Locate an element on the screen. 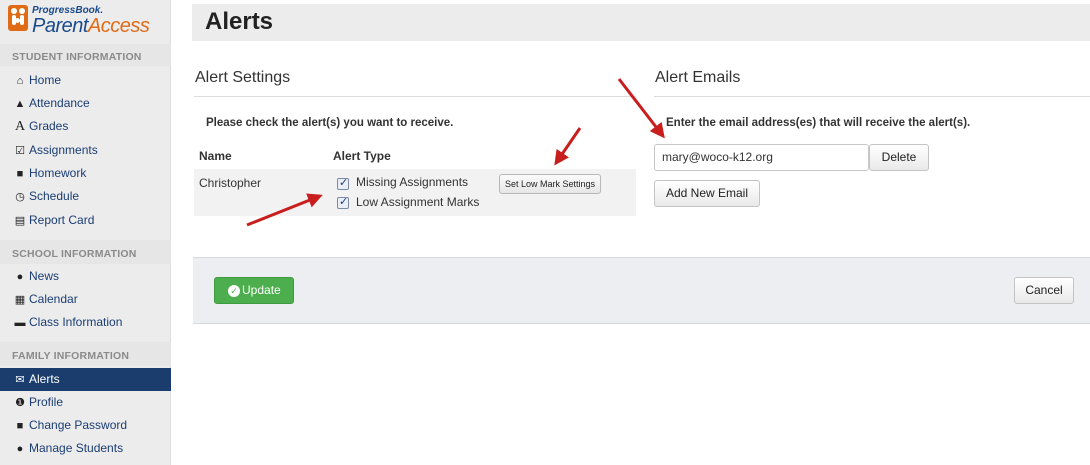 The image size is (1090, 465). page-title: Alerts is located at coordinates (239, 21).